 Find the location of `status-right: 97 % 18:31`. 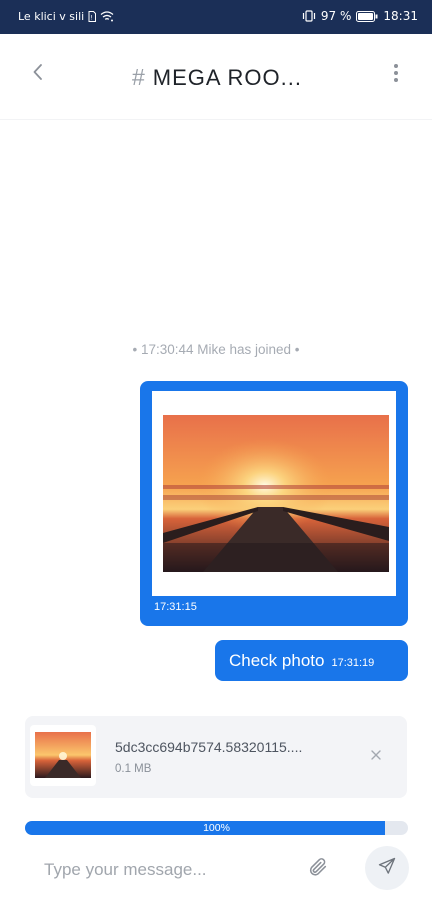

status-right: 97 % 18:31 is located at coordinates (360, 16).